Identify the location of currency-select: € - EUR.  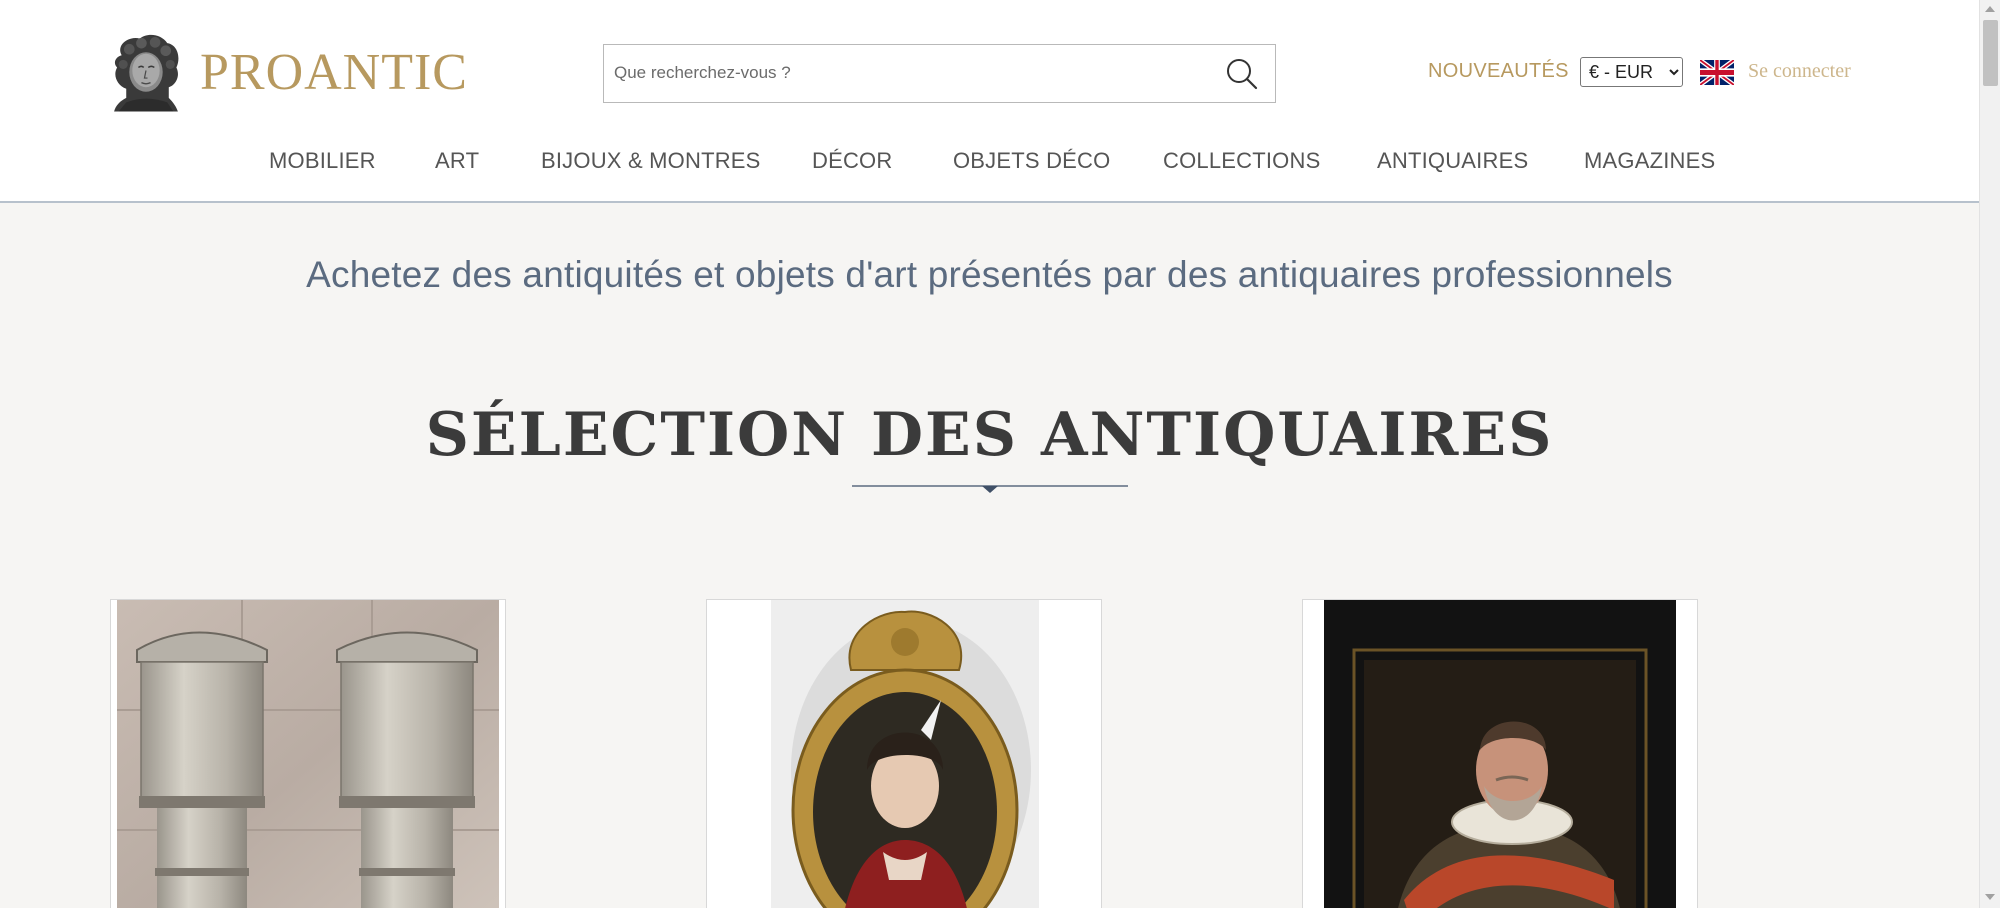
(1631, 72).